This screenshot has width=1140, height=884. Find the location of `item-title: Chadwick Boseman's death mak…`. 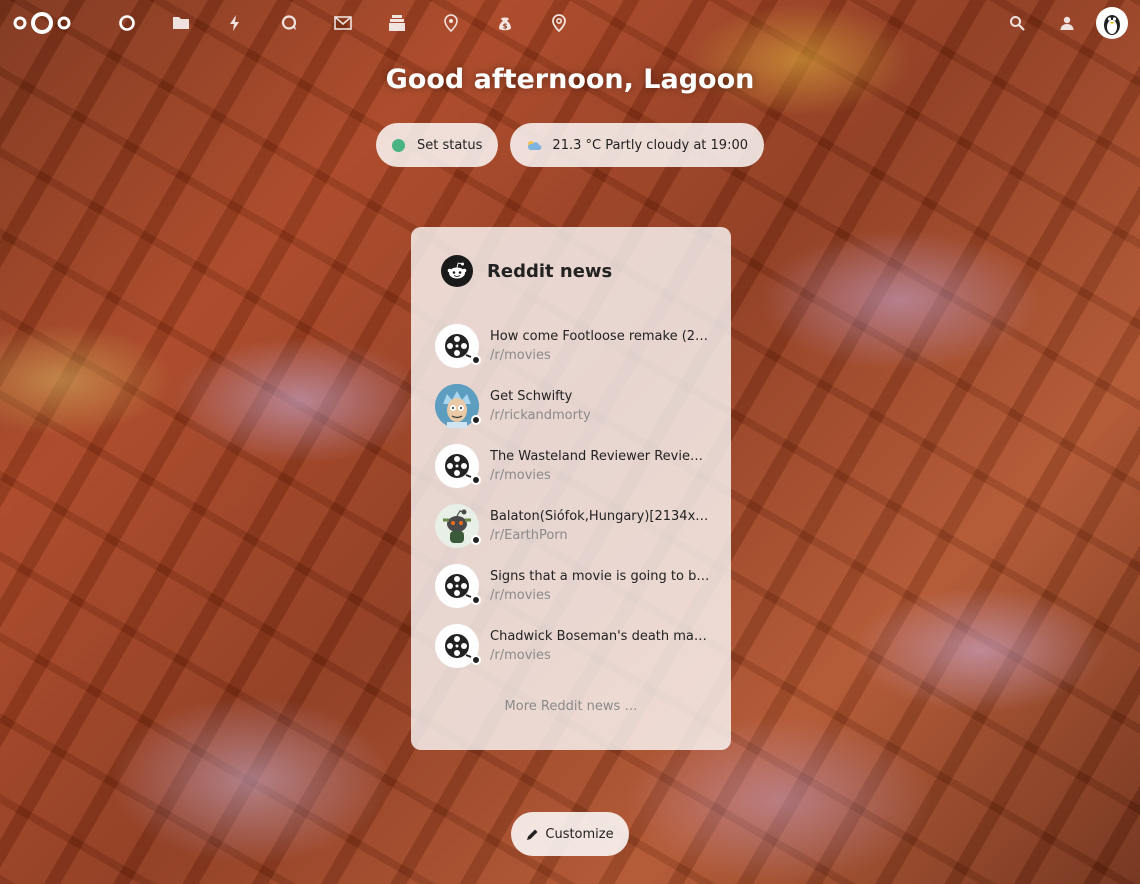

item-title: Chadwick Boseman's death mak… is located at coordinates (600, 636).